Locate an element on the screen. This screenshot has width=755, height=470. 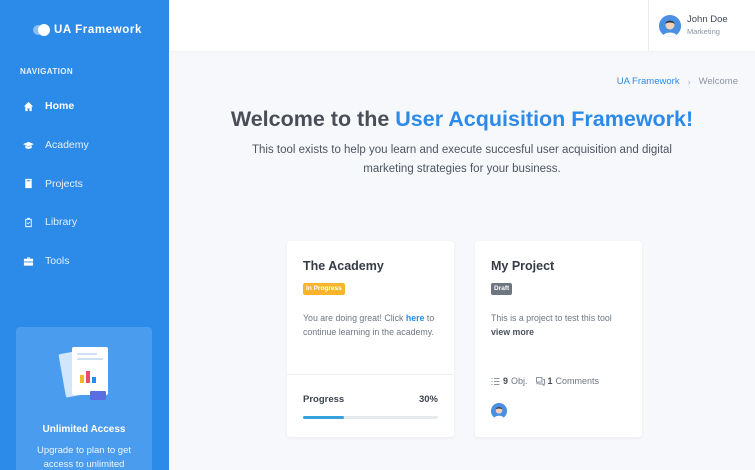
comments-icon is located at coordinates (540, 381).